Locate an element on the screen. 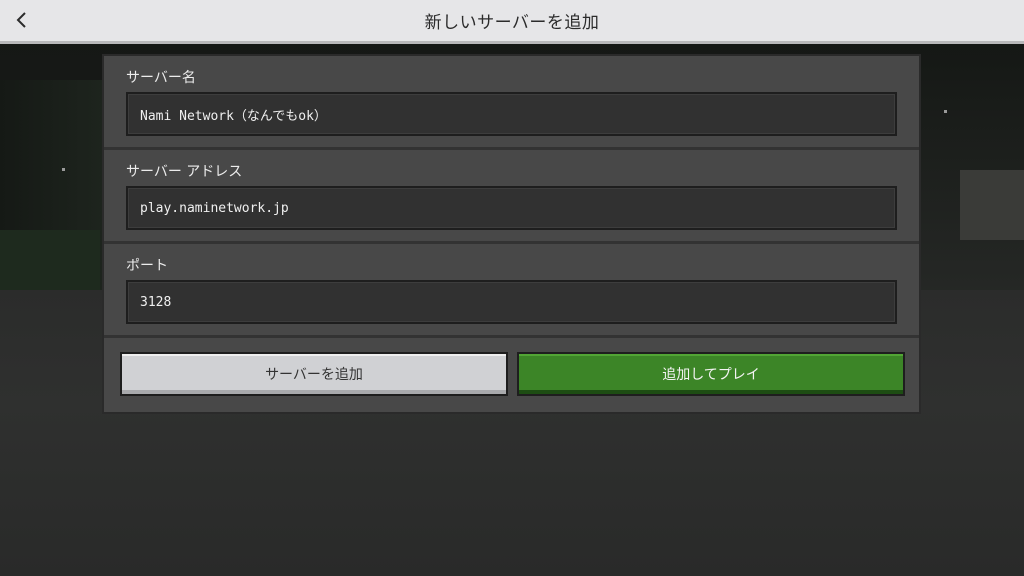 The width and height of the screenshot is (1024, 576). port-input: 3128 is located at coordinates (511, 302).